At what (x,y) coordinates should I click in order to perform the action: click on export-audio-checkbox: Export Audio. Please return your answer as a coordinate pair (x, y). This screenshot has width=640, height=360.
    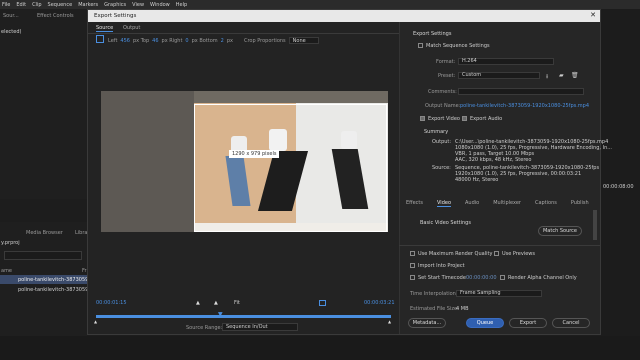
    Looking at the image, I should click on (482, 119).